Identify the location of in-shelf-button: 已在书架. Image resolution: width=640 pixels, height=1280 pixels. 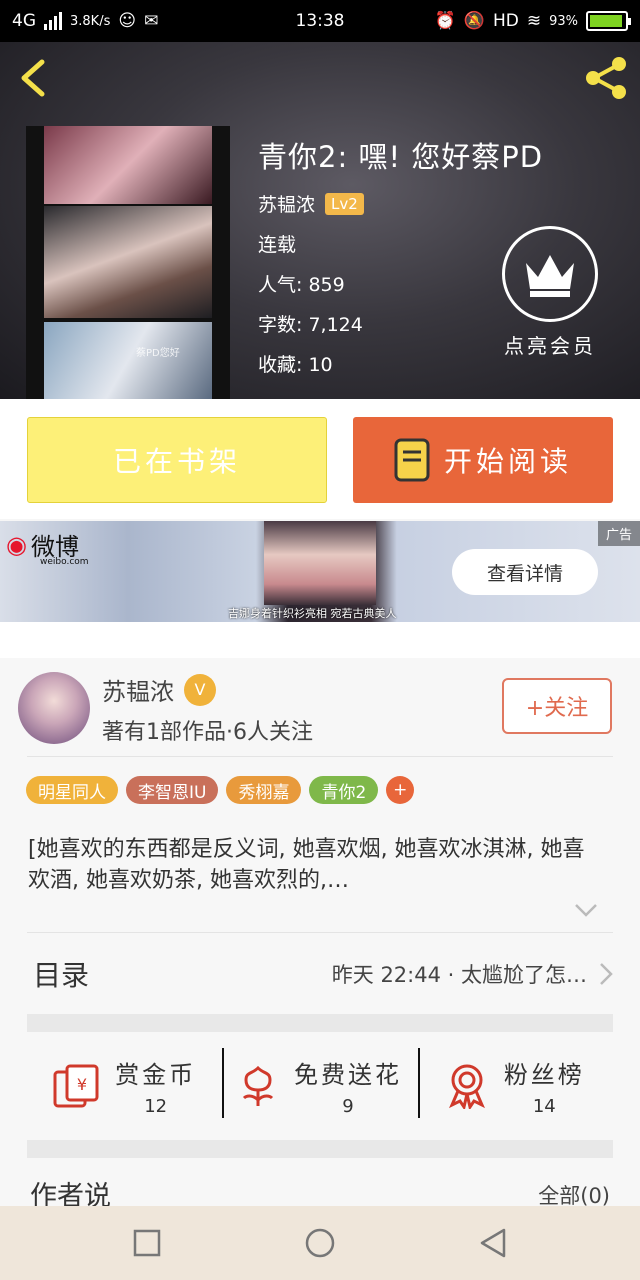
(177, 460).